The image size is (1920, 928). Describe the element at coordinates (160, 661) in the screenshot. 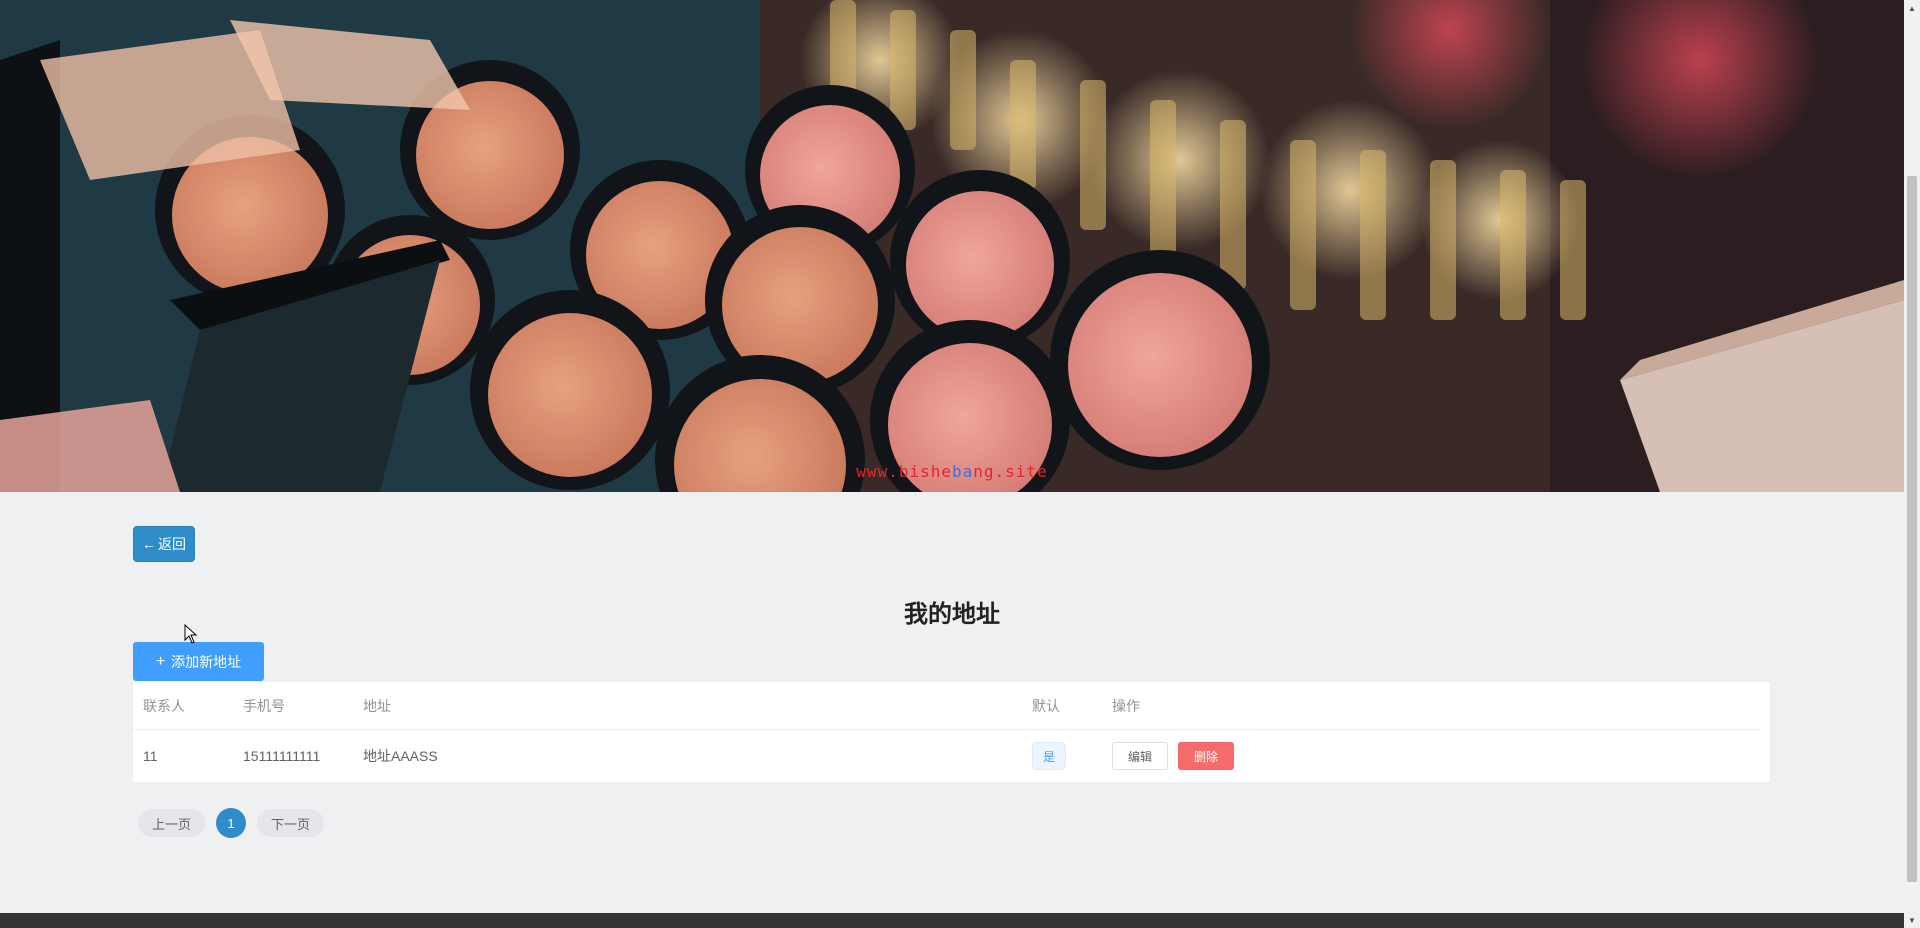

I see `plus-icon: +` at that location.